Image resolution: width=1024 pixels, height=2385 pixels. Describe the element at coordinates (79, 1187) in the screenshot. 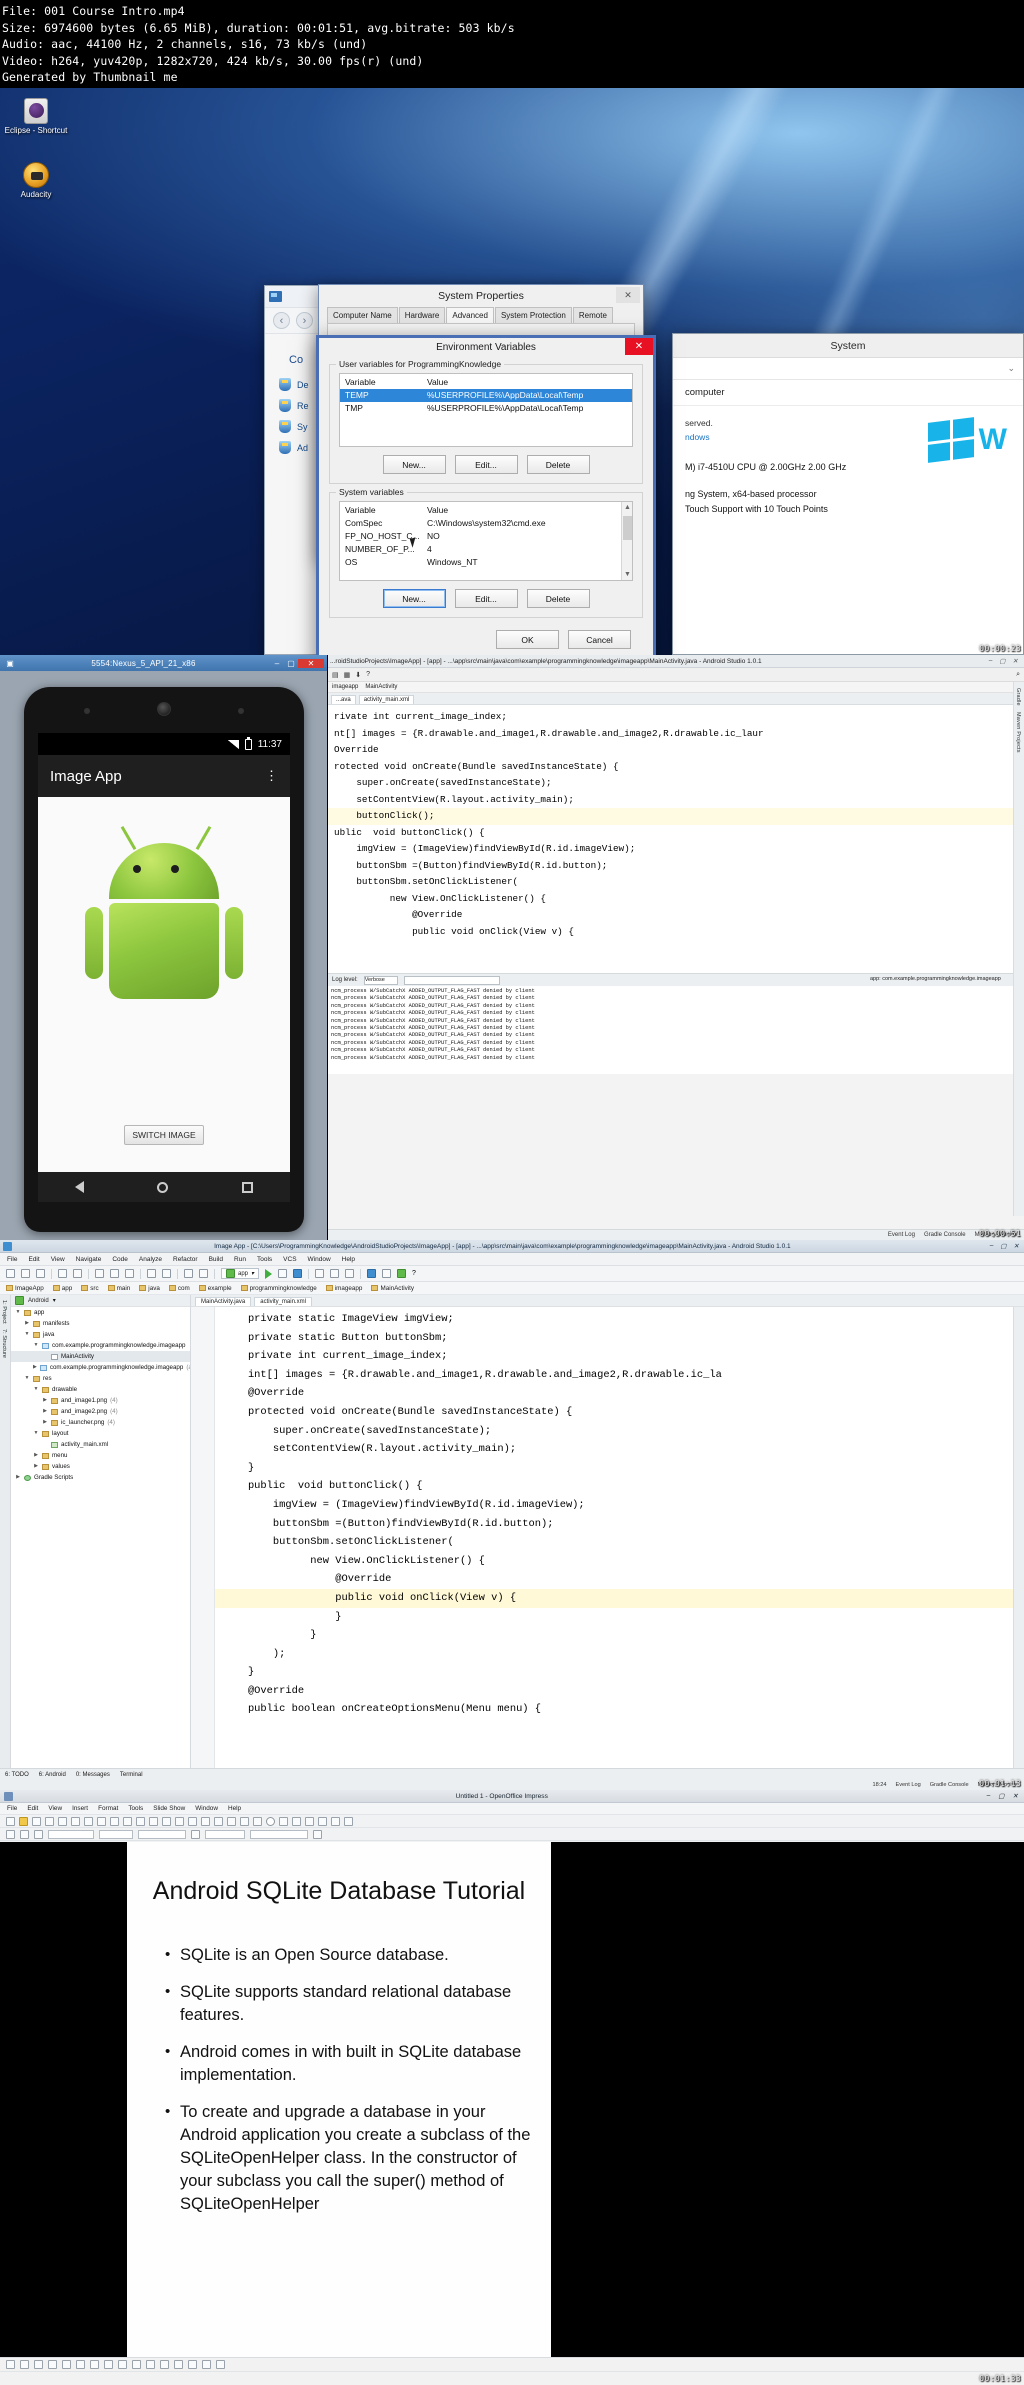

I see `nav-back-icon` at that location.